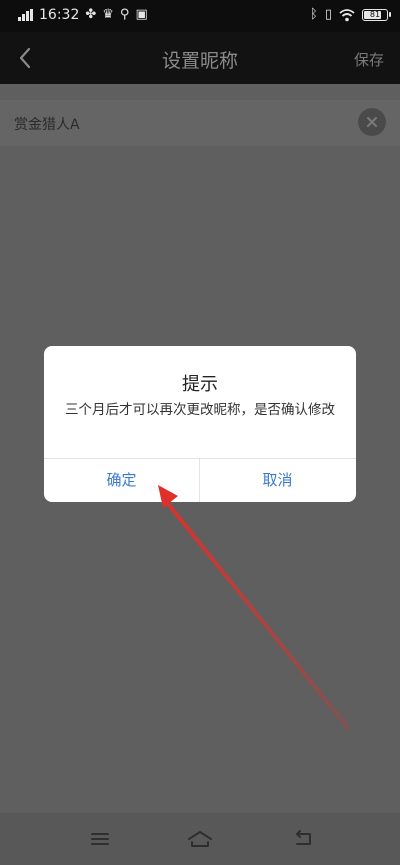 The width and height of the screenshot is (400, 865). I want to click on menu-button, so click(100, 839).